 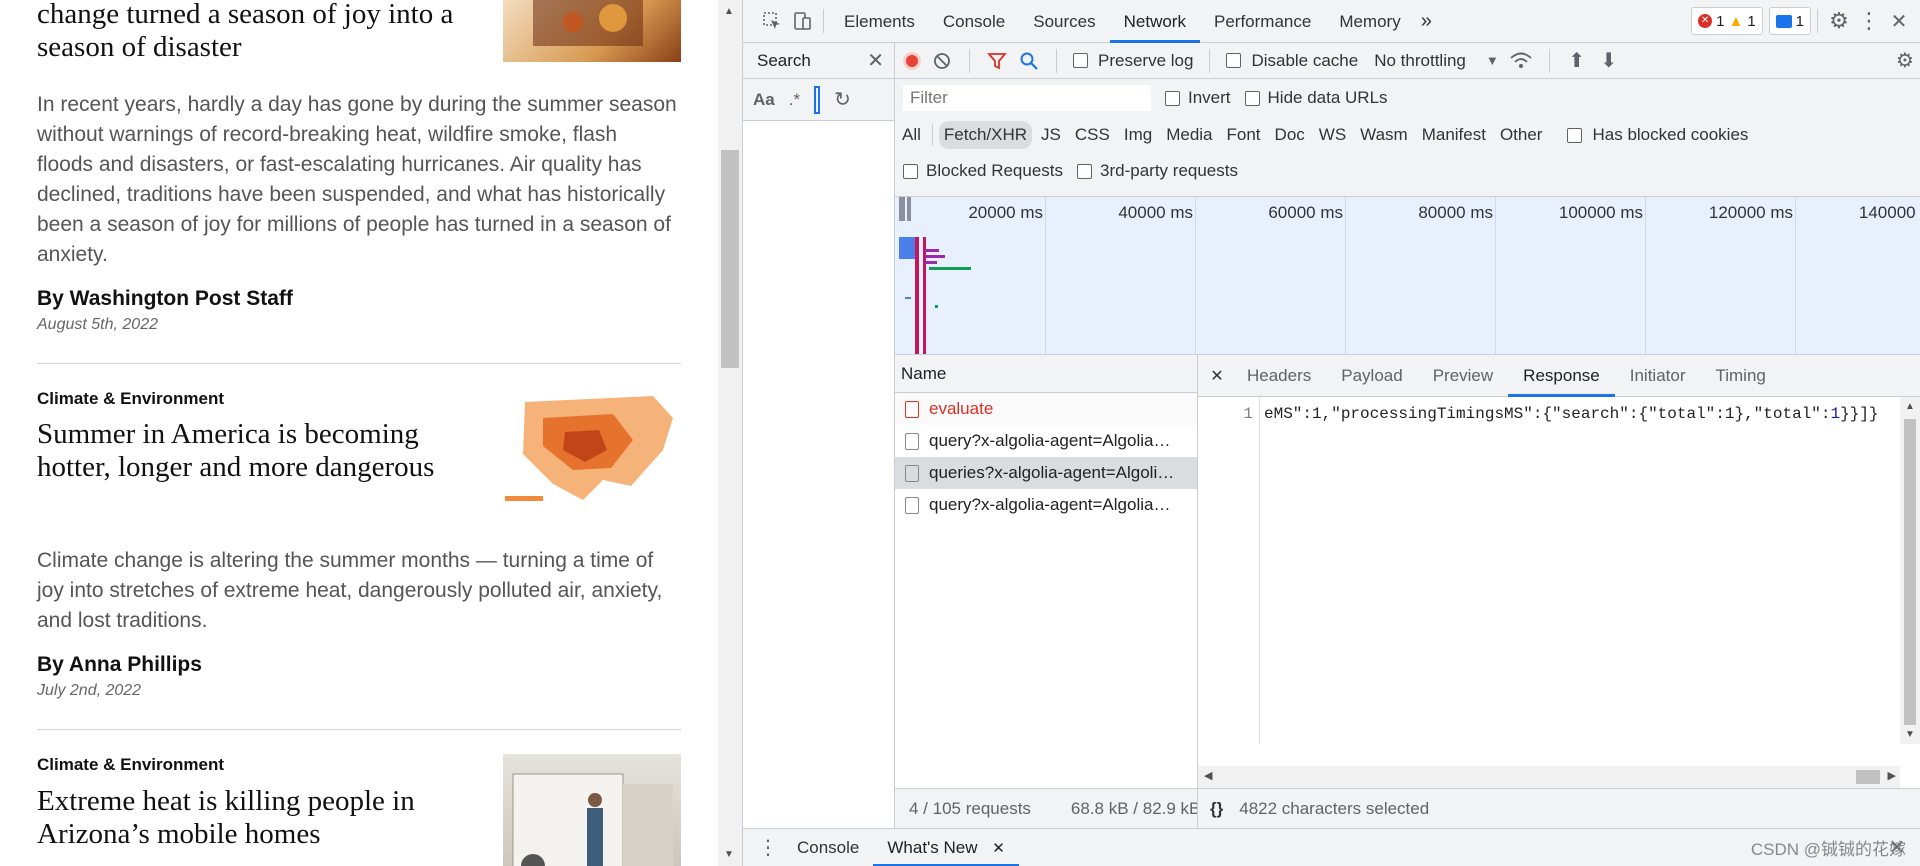 What do you see at coordinates (1463, 376) in the screenshot?
I see `tab-preview: Preview` at bounding box center [1463, 376].